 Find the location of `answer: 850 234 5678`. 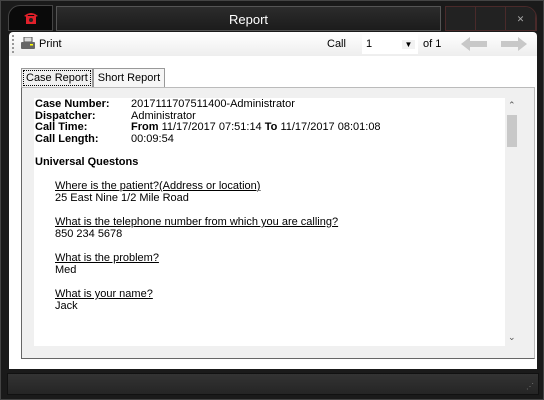

answer: 850 234 5678 is located at coordinates (89, 234).